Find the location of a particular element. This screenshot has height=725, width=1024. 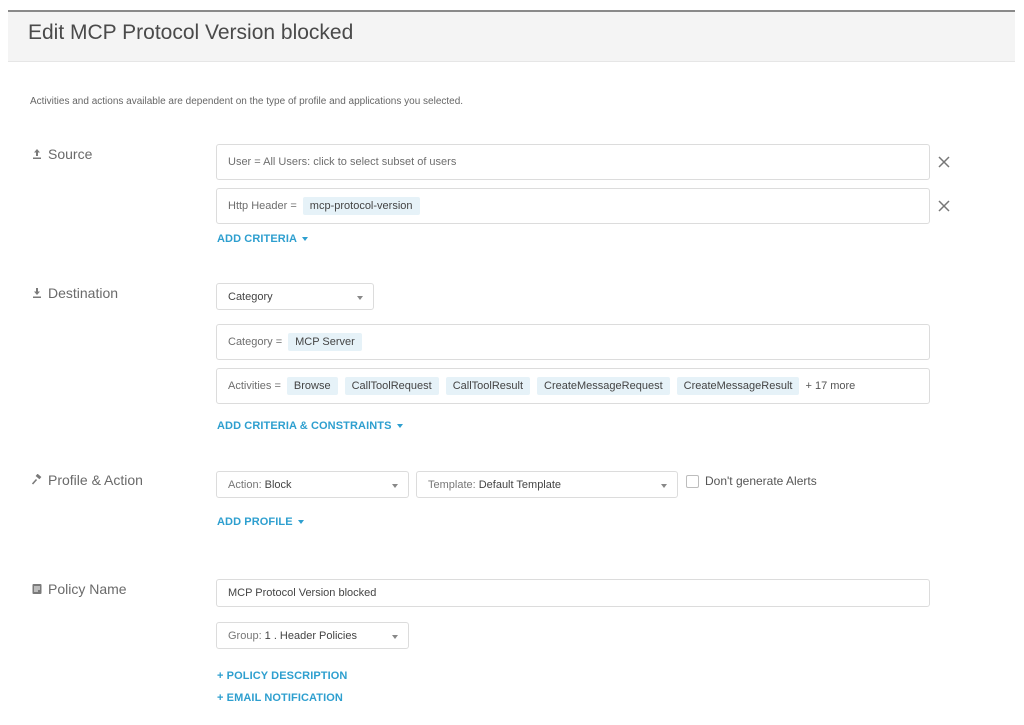

template-select-value: Default Template is located at coordinates (520, 484).